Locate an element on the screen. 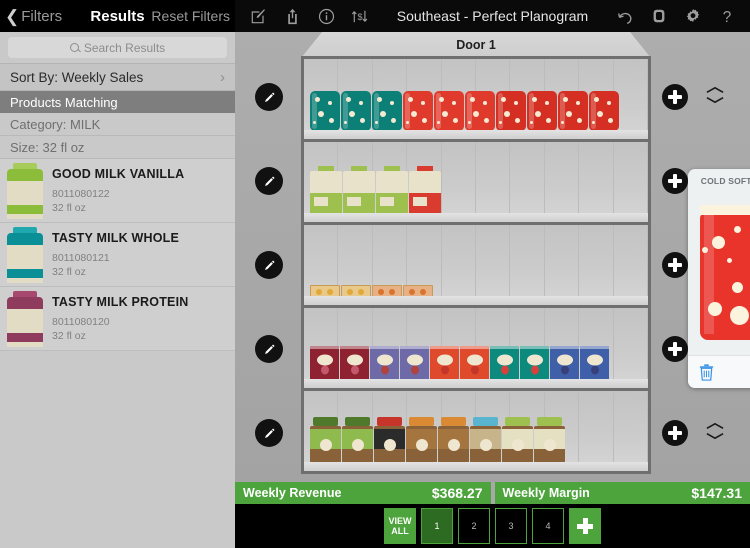 This screenshot has width=750, height=548. product-info: TASTY MILK PROTEIN 8011080120 32 fl oz is located at coordinates (120, 318).